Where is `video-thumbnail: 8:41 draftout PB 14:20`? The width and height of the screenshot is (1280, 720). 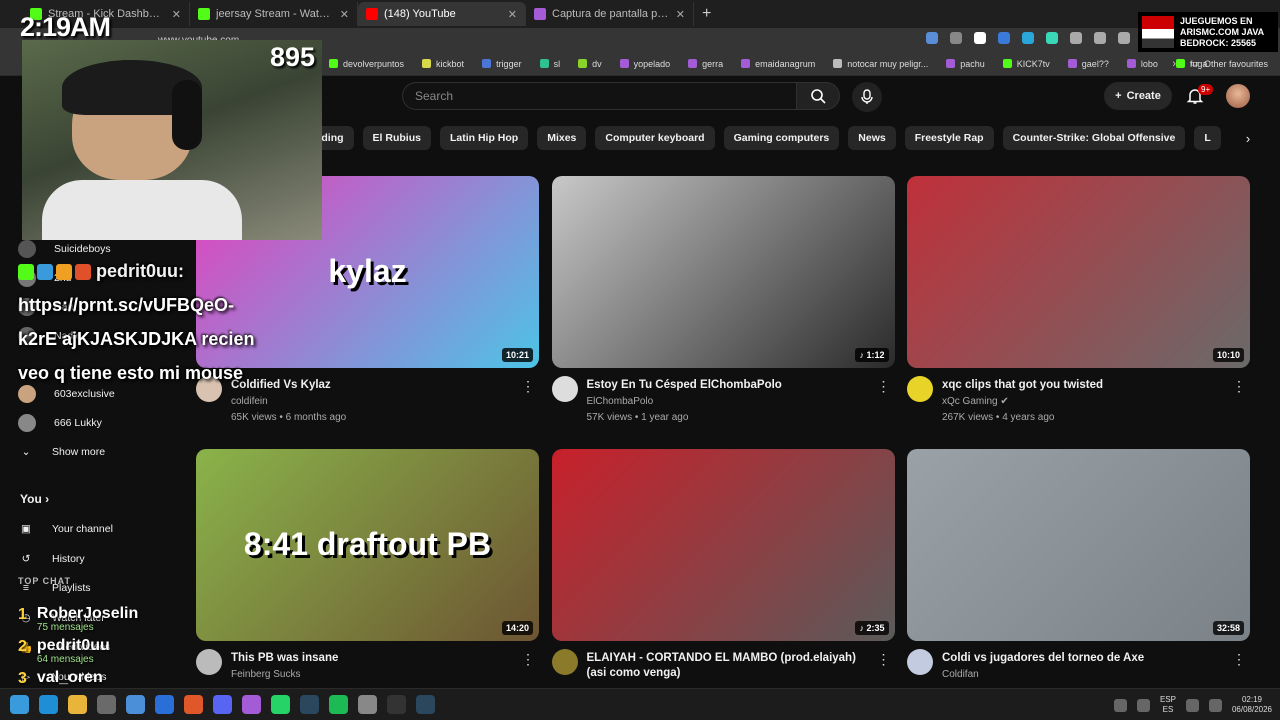
video-thumbnail: 8:41 draftout PB 14:20 is located at coordinates (367, 545).